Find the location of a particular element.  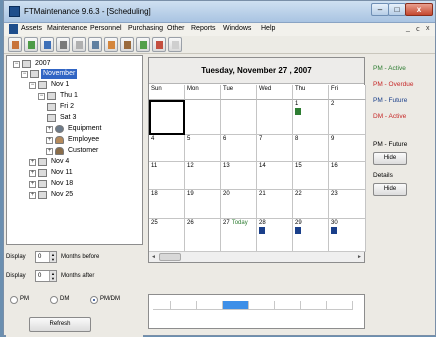

calendar-day-23: 23 is located at coordinates (347, 204).